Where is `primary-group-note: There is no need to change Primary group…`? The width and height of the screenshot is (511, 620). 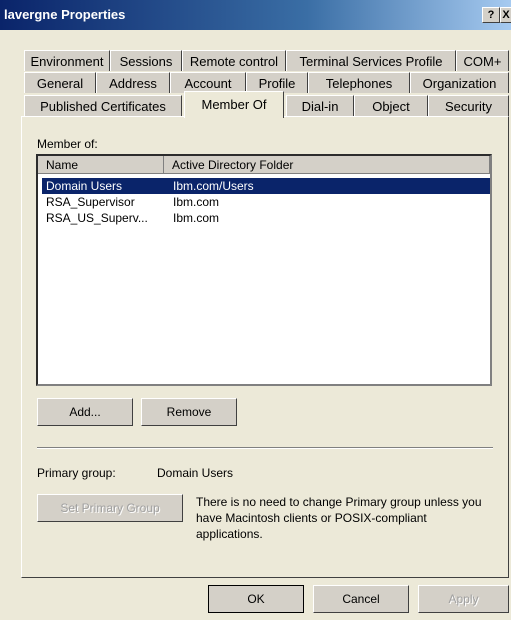 primary-group-note: There is no need to change Primary group… is located at coordinates (339, 518).